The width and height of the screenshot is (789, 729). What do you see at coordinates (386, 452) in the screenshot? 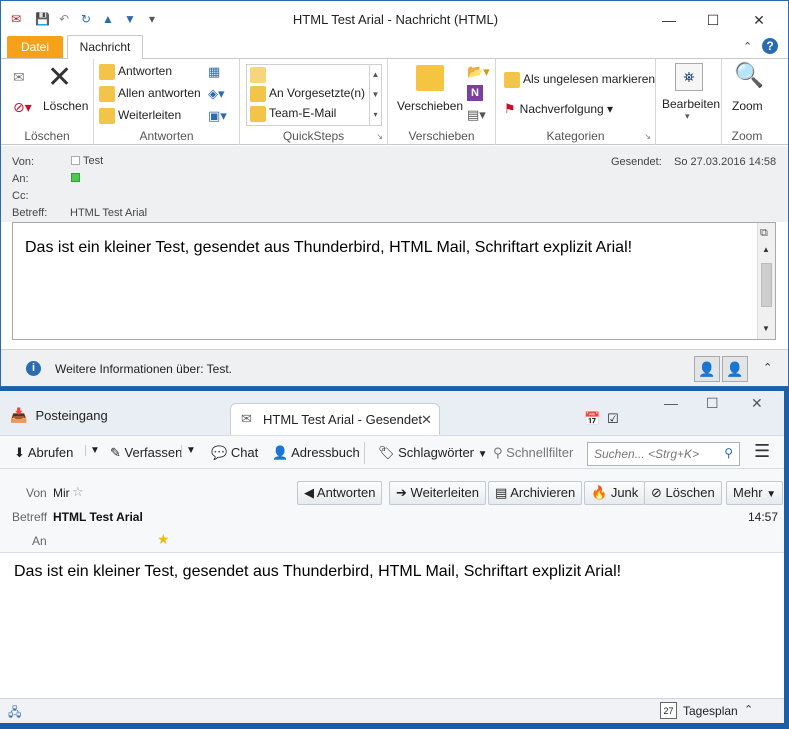
I see `tag-icon: 🏷` at bounding box center [386, 452].